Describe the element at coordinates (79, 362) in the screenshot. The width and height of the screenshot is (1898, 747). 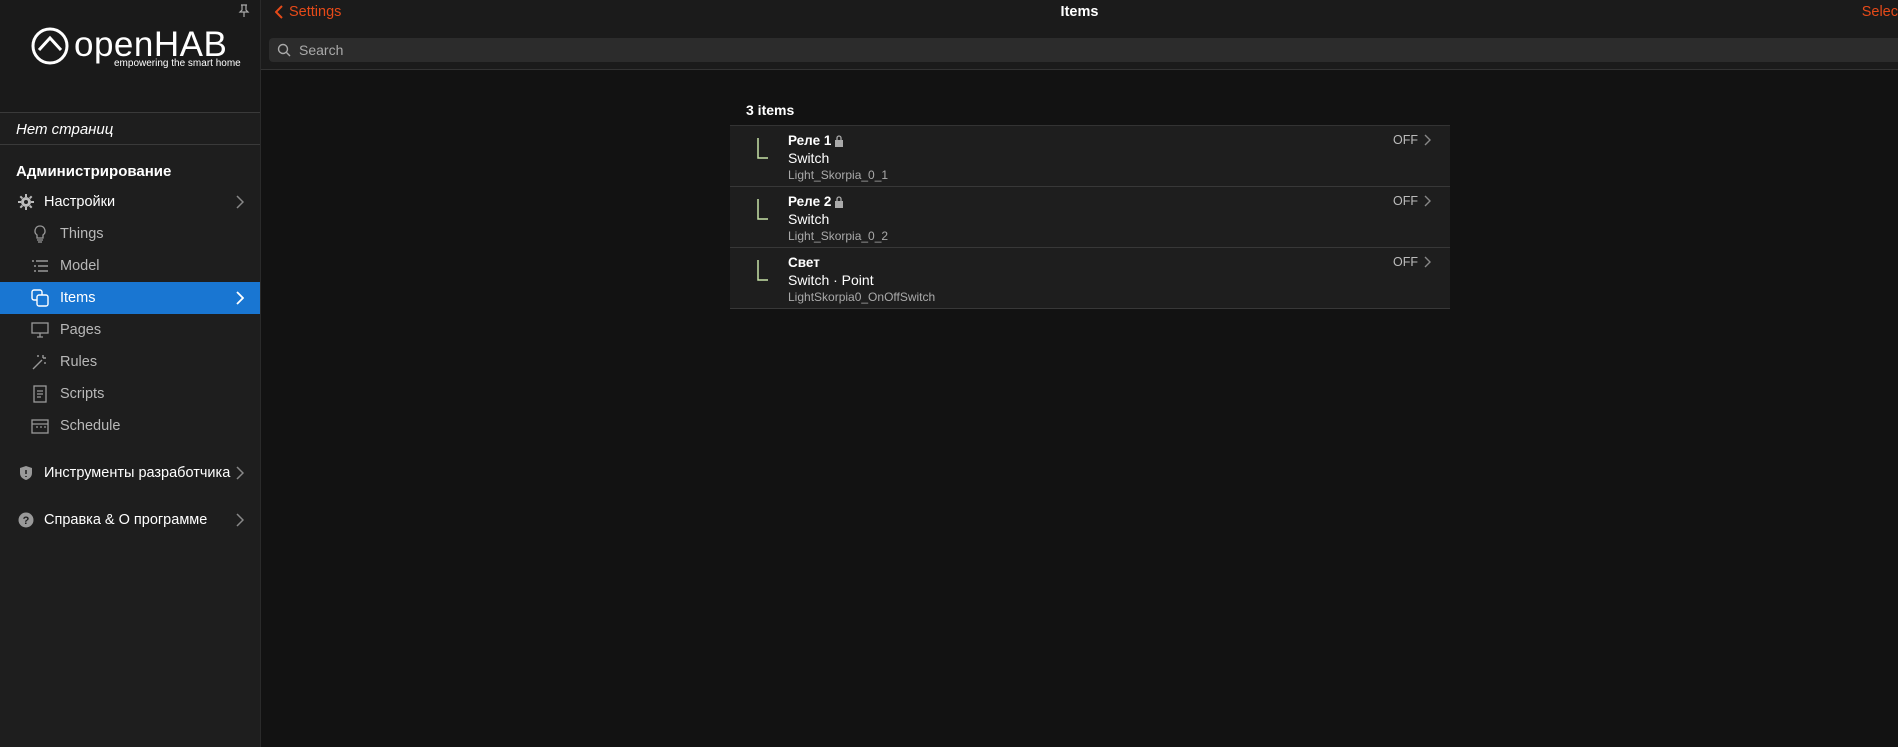
I see `sidebar-item-label: Rules` at that location.